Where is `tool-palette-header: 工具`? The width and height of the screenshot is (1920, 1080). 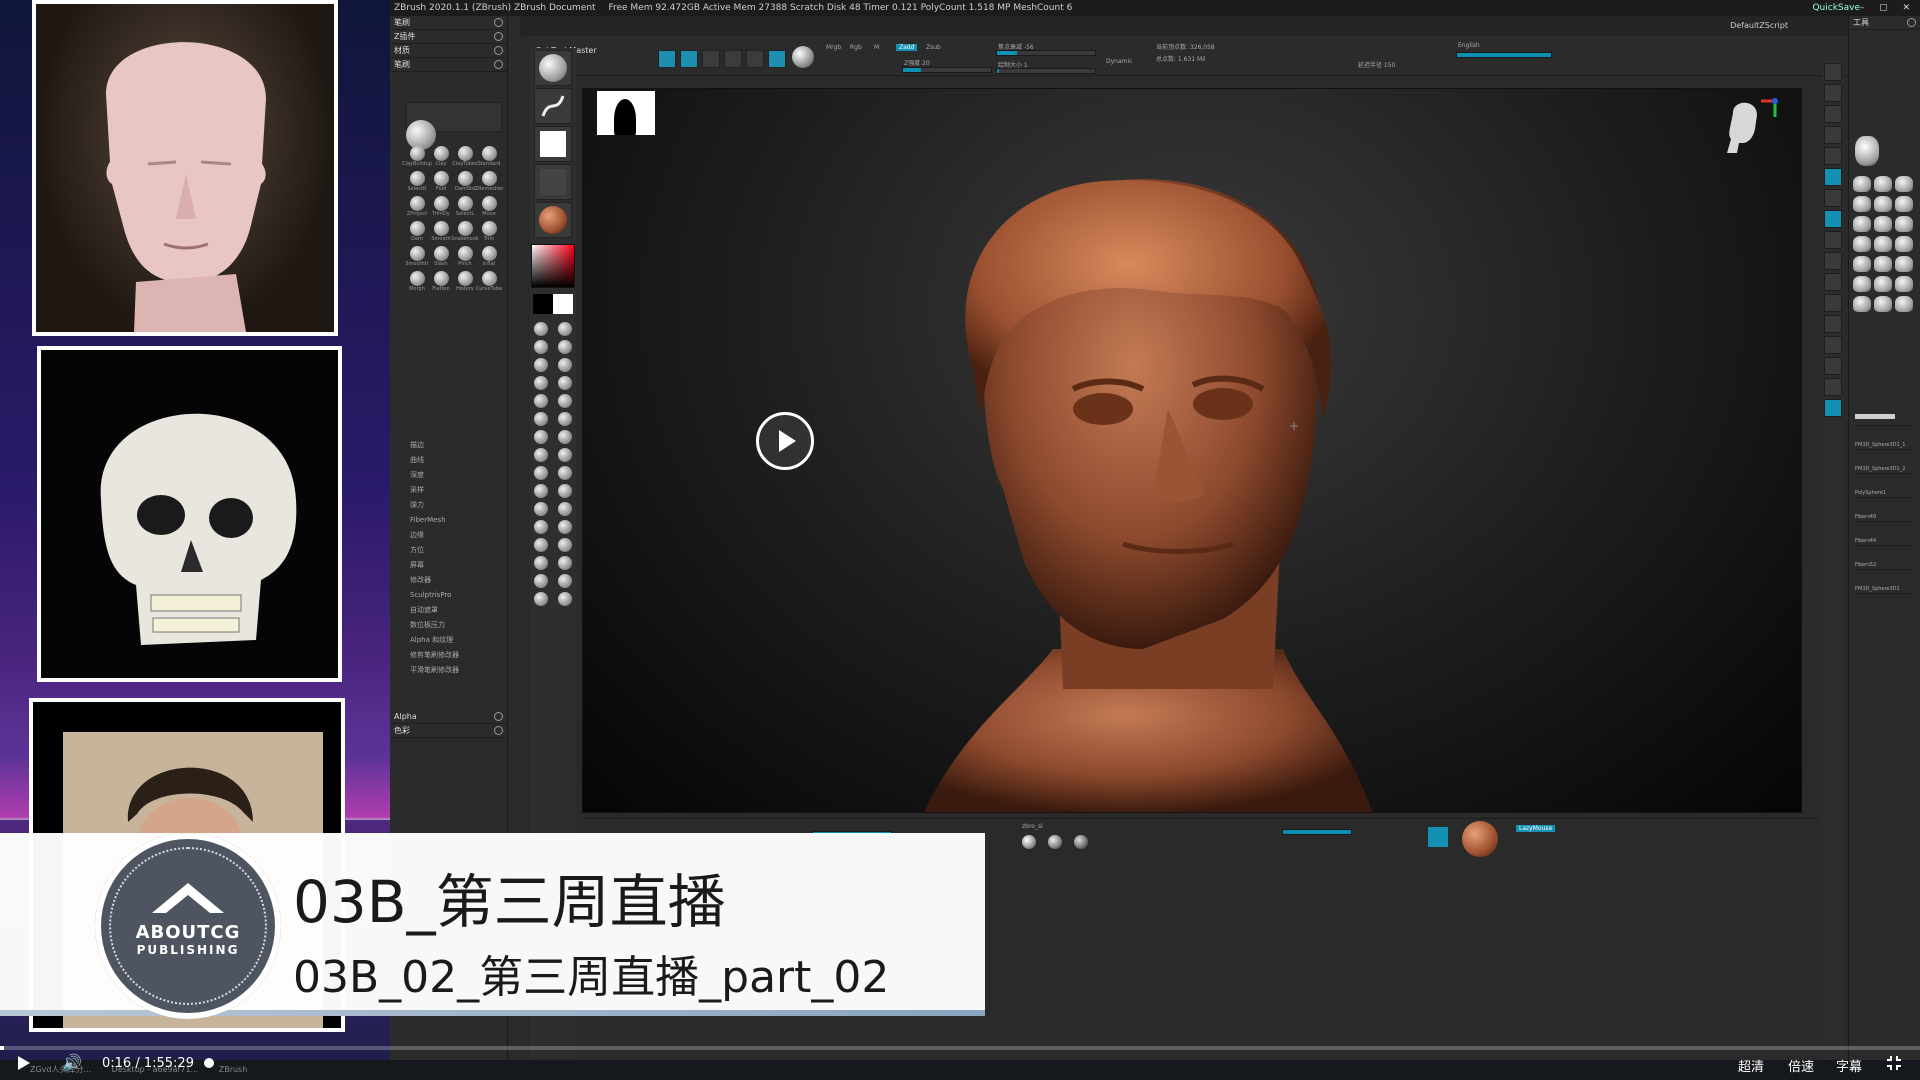
tool-palette-header: 工具 is located at coordinates (1884, 23).